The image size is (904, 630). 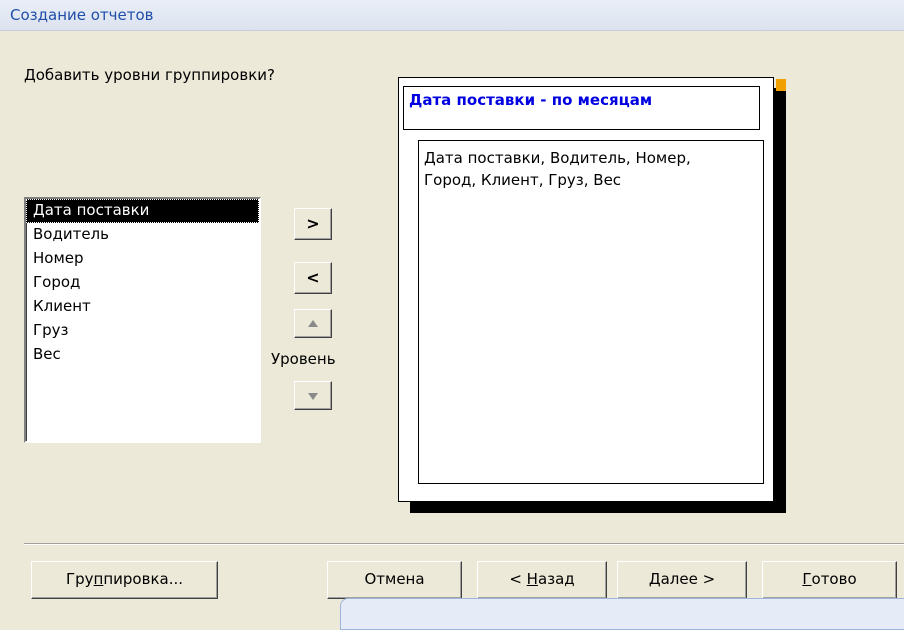 I want to click on button-label: <, so click(x=518, y=579).